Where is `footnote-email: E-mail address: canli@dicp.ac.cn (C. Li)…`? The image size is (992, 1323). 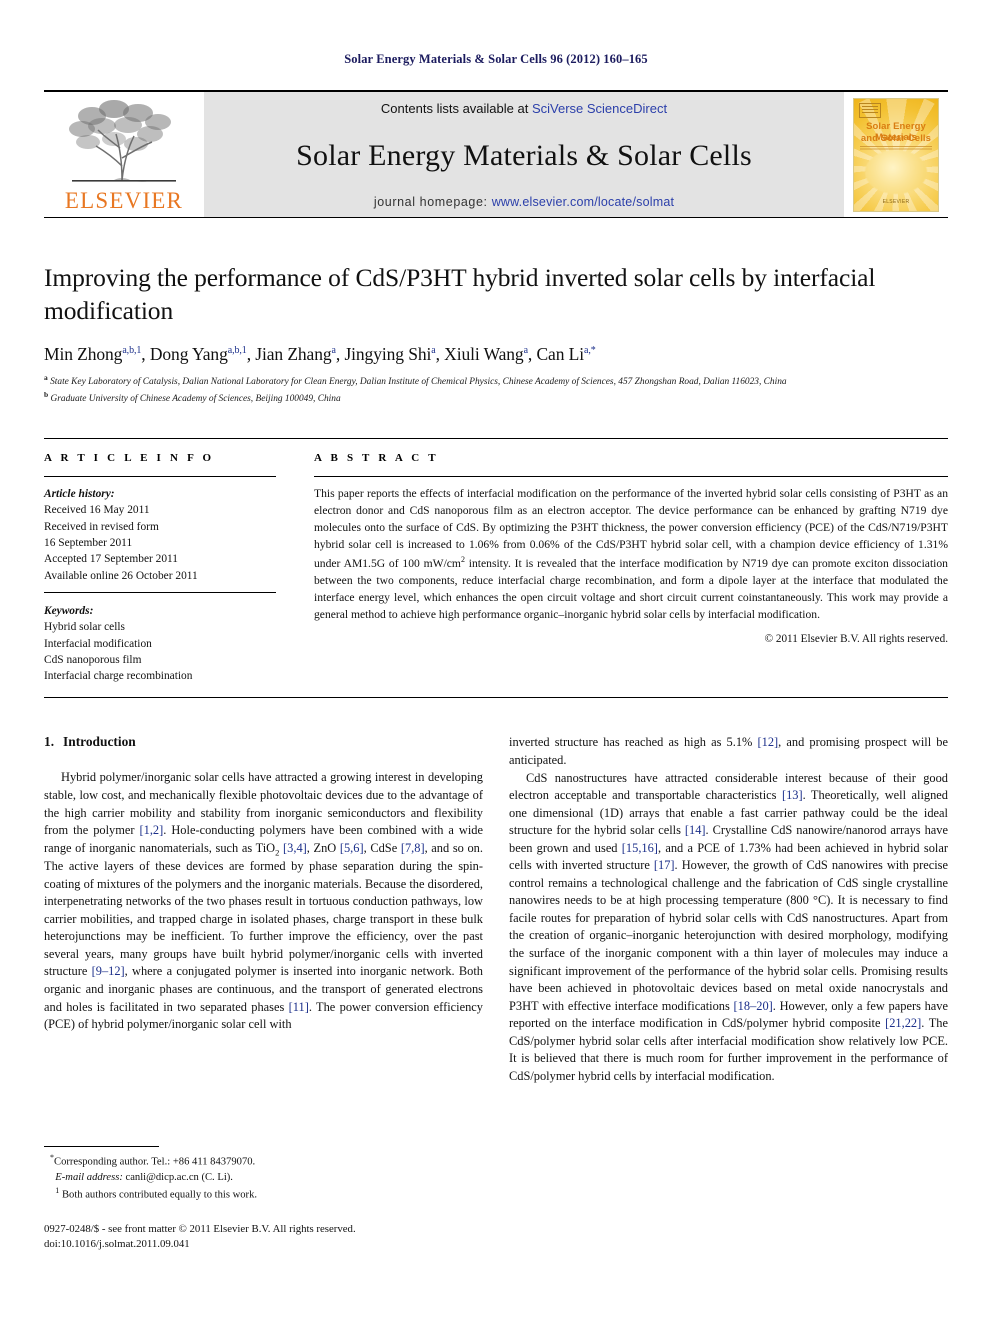 footnote-email: E-mail address: canli@dicp.ac.cn (C. Li)… is located at coordinates (263, 1177).